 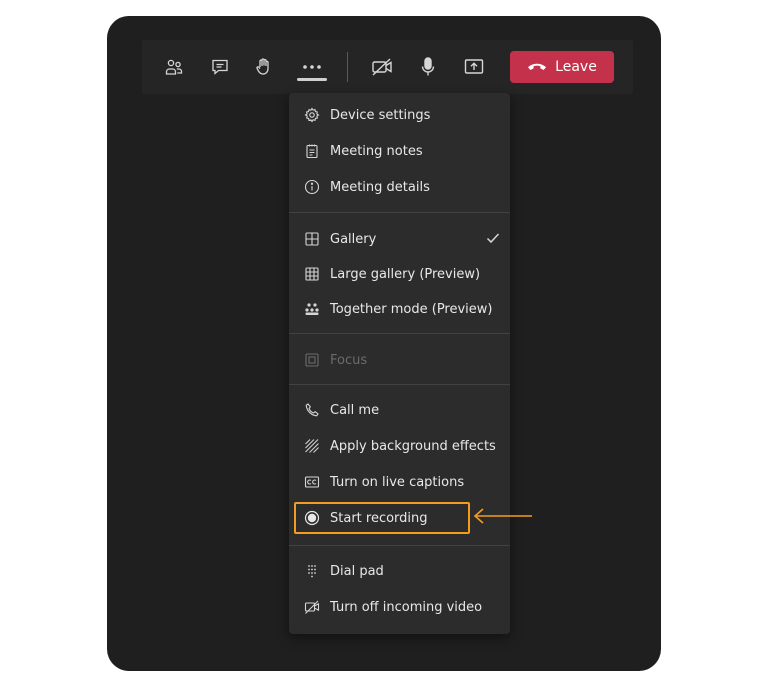 I want to click on chat-icon, so click(x=220, y=67).